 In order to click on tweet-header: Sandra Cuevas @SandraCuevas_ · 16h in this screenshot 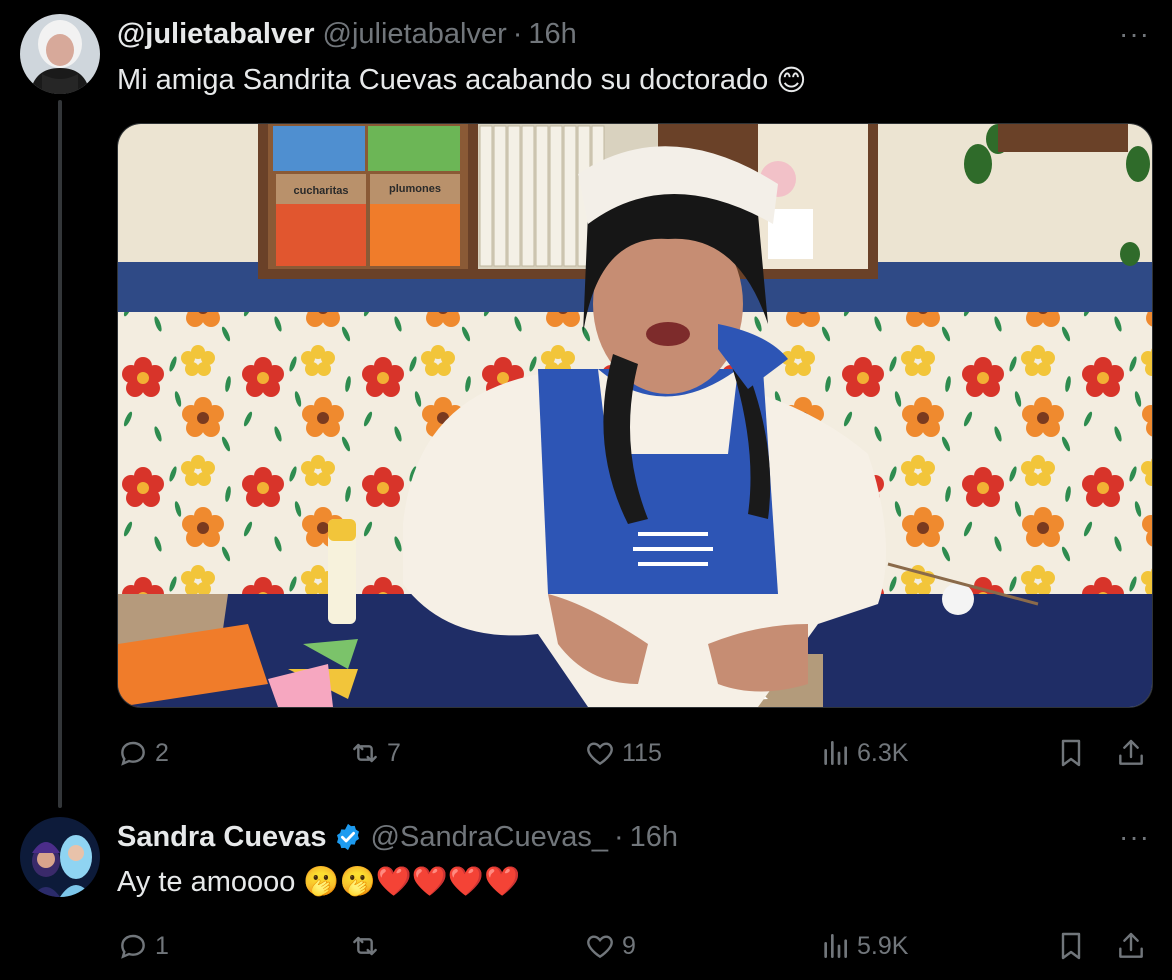, I will do `click(397, 837)`.